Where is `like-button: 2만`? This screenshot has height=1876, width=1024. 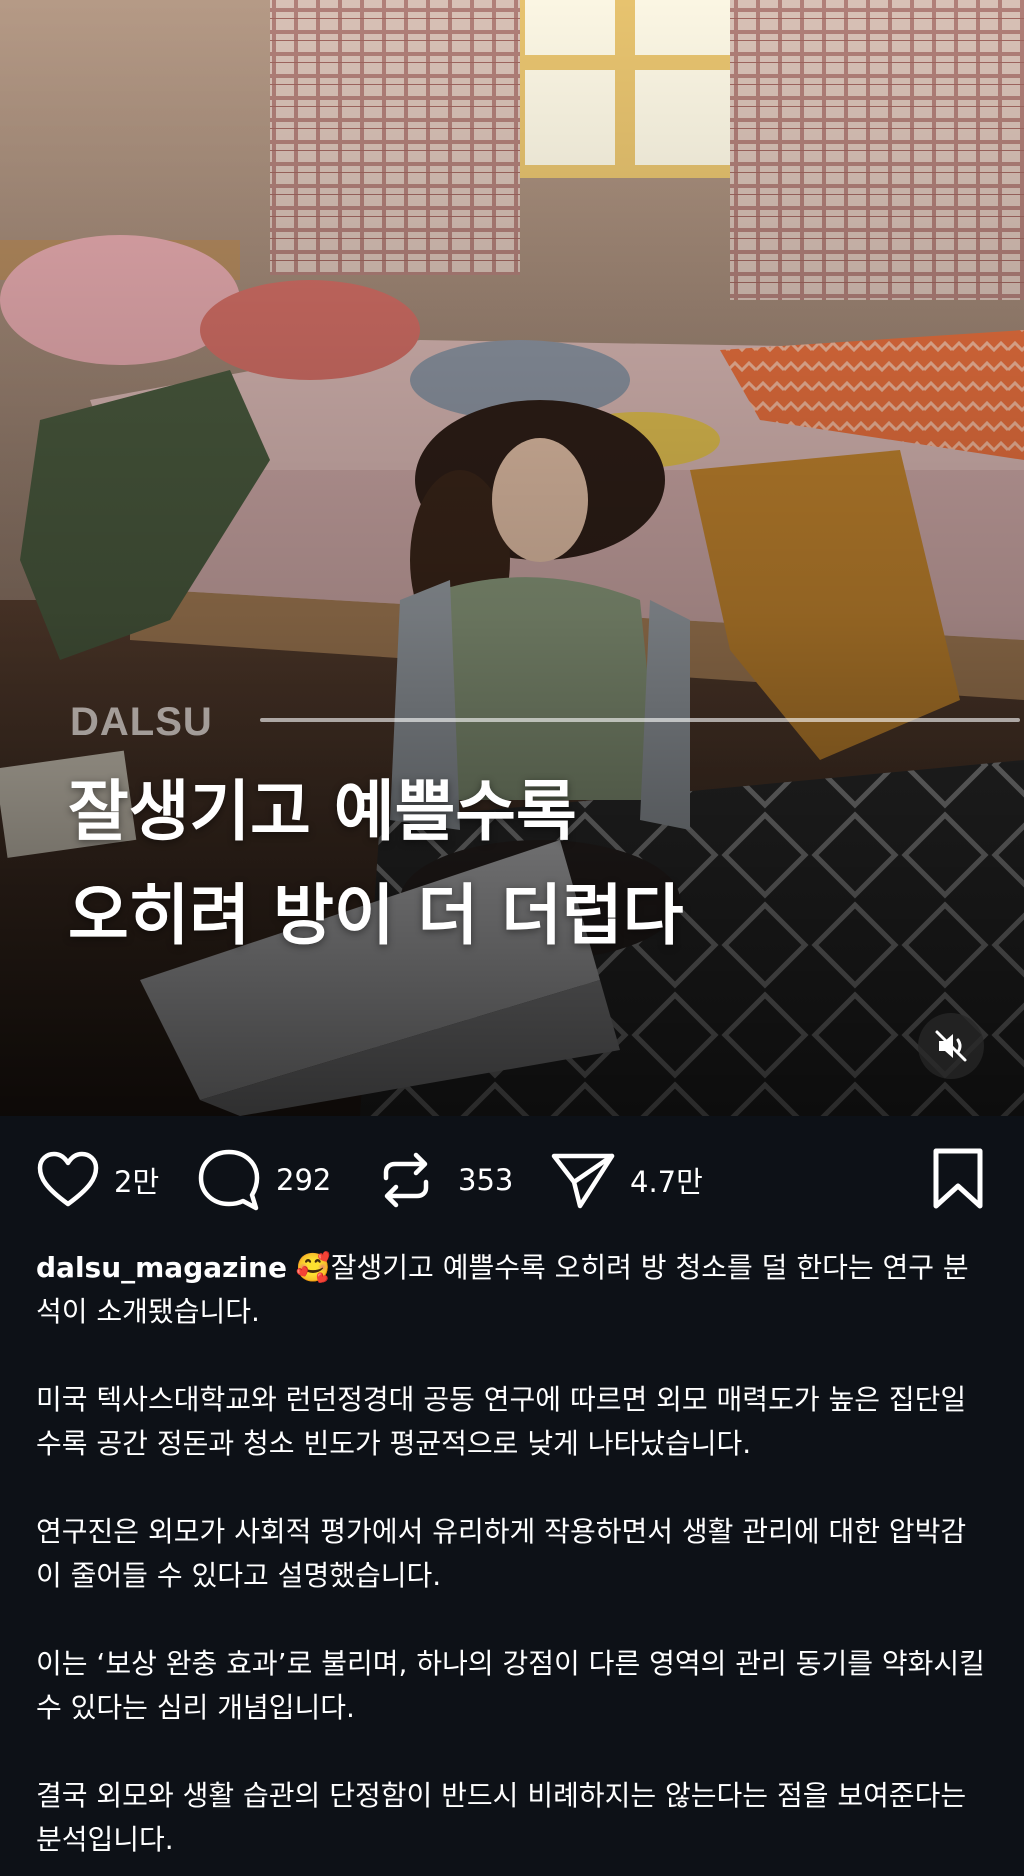
like-button: 2만 is located at coordinates (97, 1180).